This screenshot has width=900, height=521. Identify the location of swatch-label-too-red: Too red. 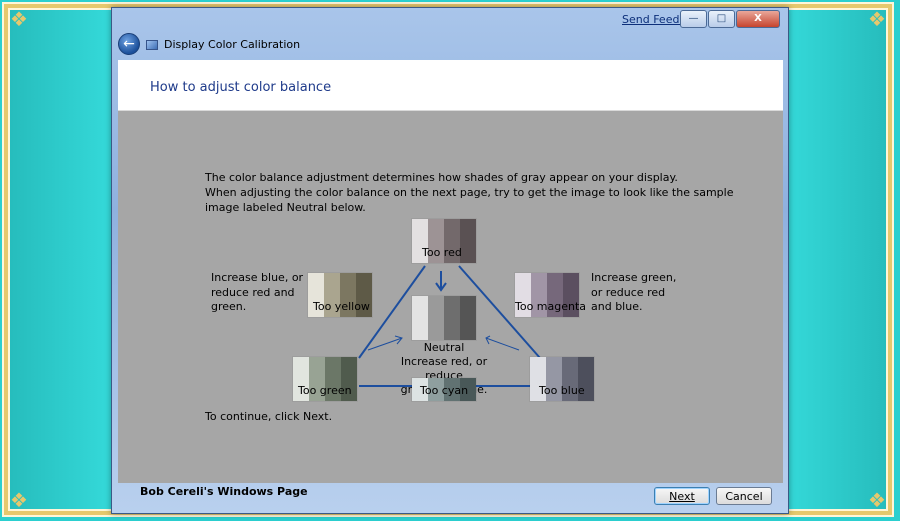
(442, 252).